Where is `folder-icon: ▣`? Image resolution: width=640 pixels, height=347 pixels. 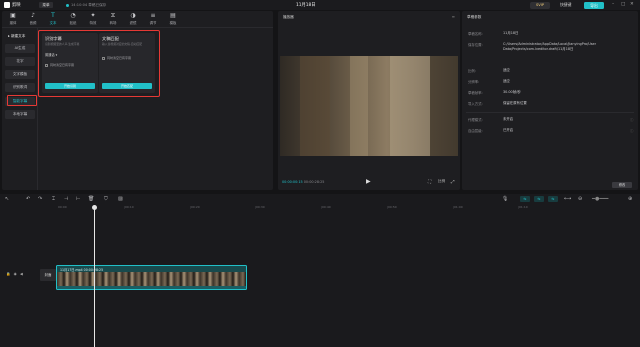
folder-icon: ▣ is located at coordinates (13, 15).